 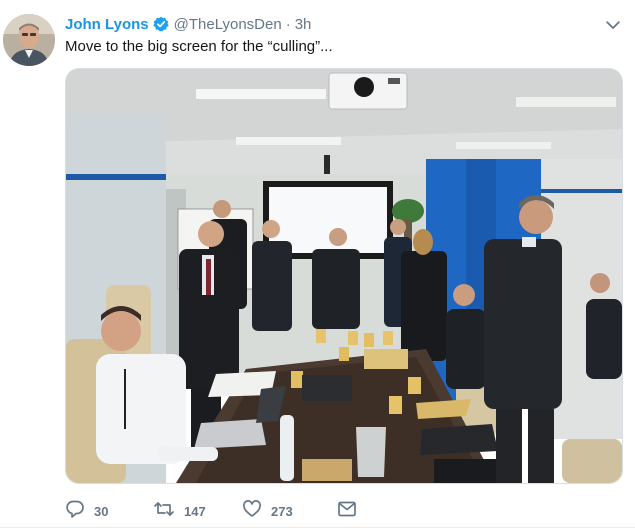 What do you see at coordinates (613, 25) in the screenshot?
I see `chevron-down-icon` at bounding box center [613, 25].